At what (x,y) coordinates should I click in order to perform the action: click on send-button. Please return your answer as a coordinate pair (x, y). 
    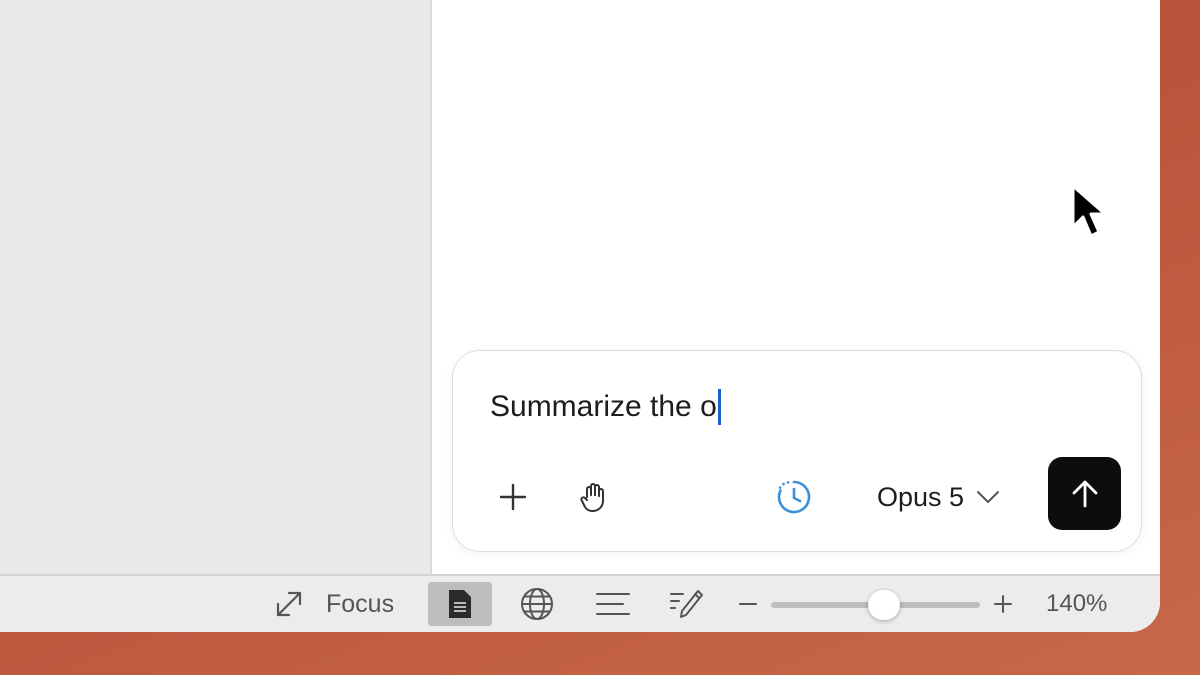
    Looking at the image, I should click on (1084, 493).